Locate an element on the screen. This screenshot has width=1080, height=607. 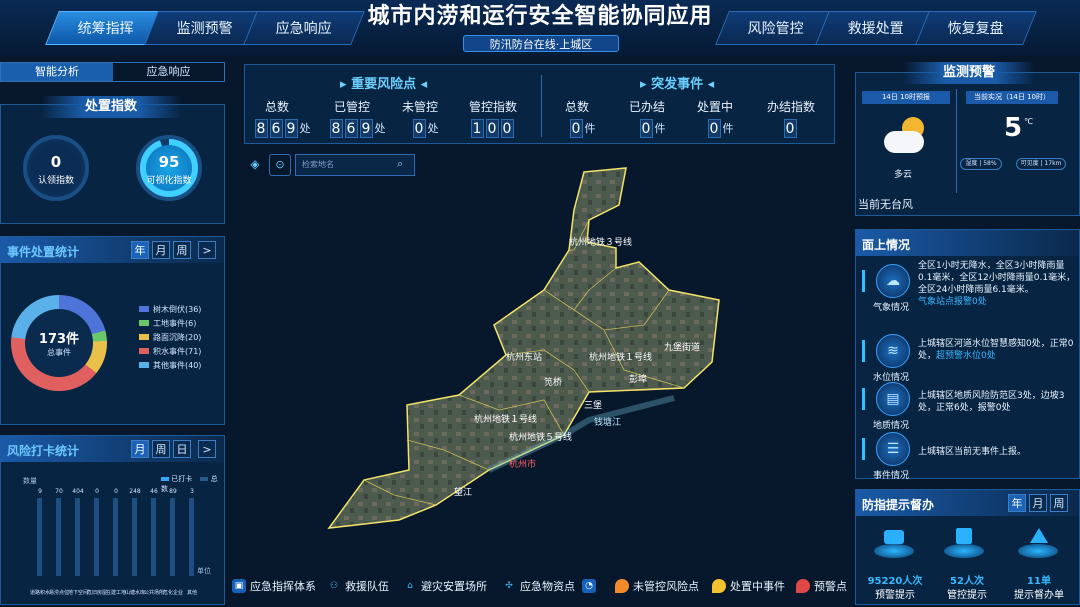
legend-rescue-team: ⚇ 救援队伍 is located at coordinates (358, 586).